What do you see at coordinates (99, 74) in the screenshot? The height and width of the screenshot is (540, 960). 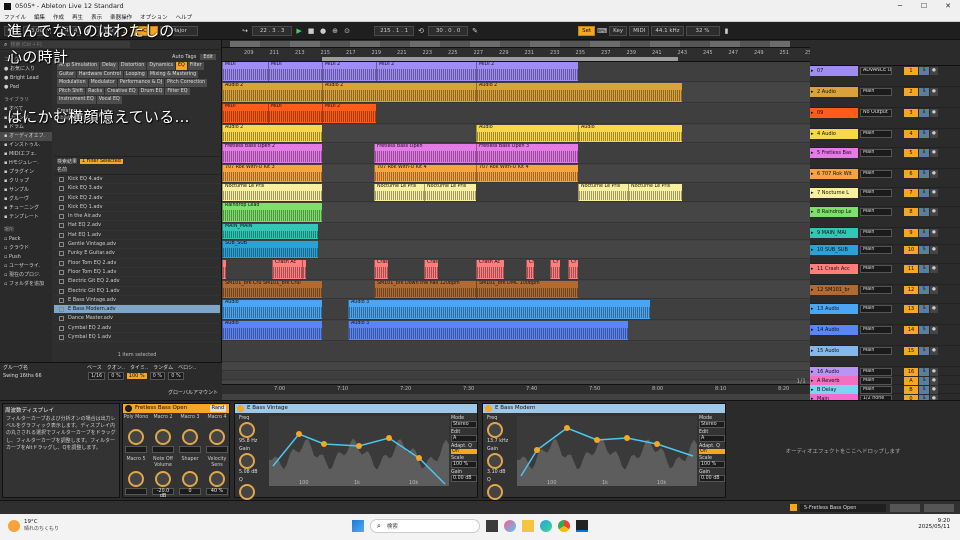 I see `tag-chip: Hardware Control` at bounding box center [99, 74].